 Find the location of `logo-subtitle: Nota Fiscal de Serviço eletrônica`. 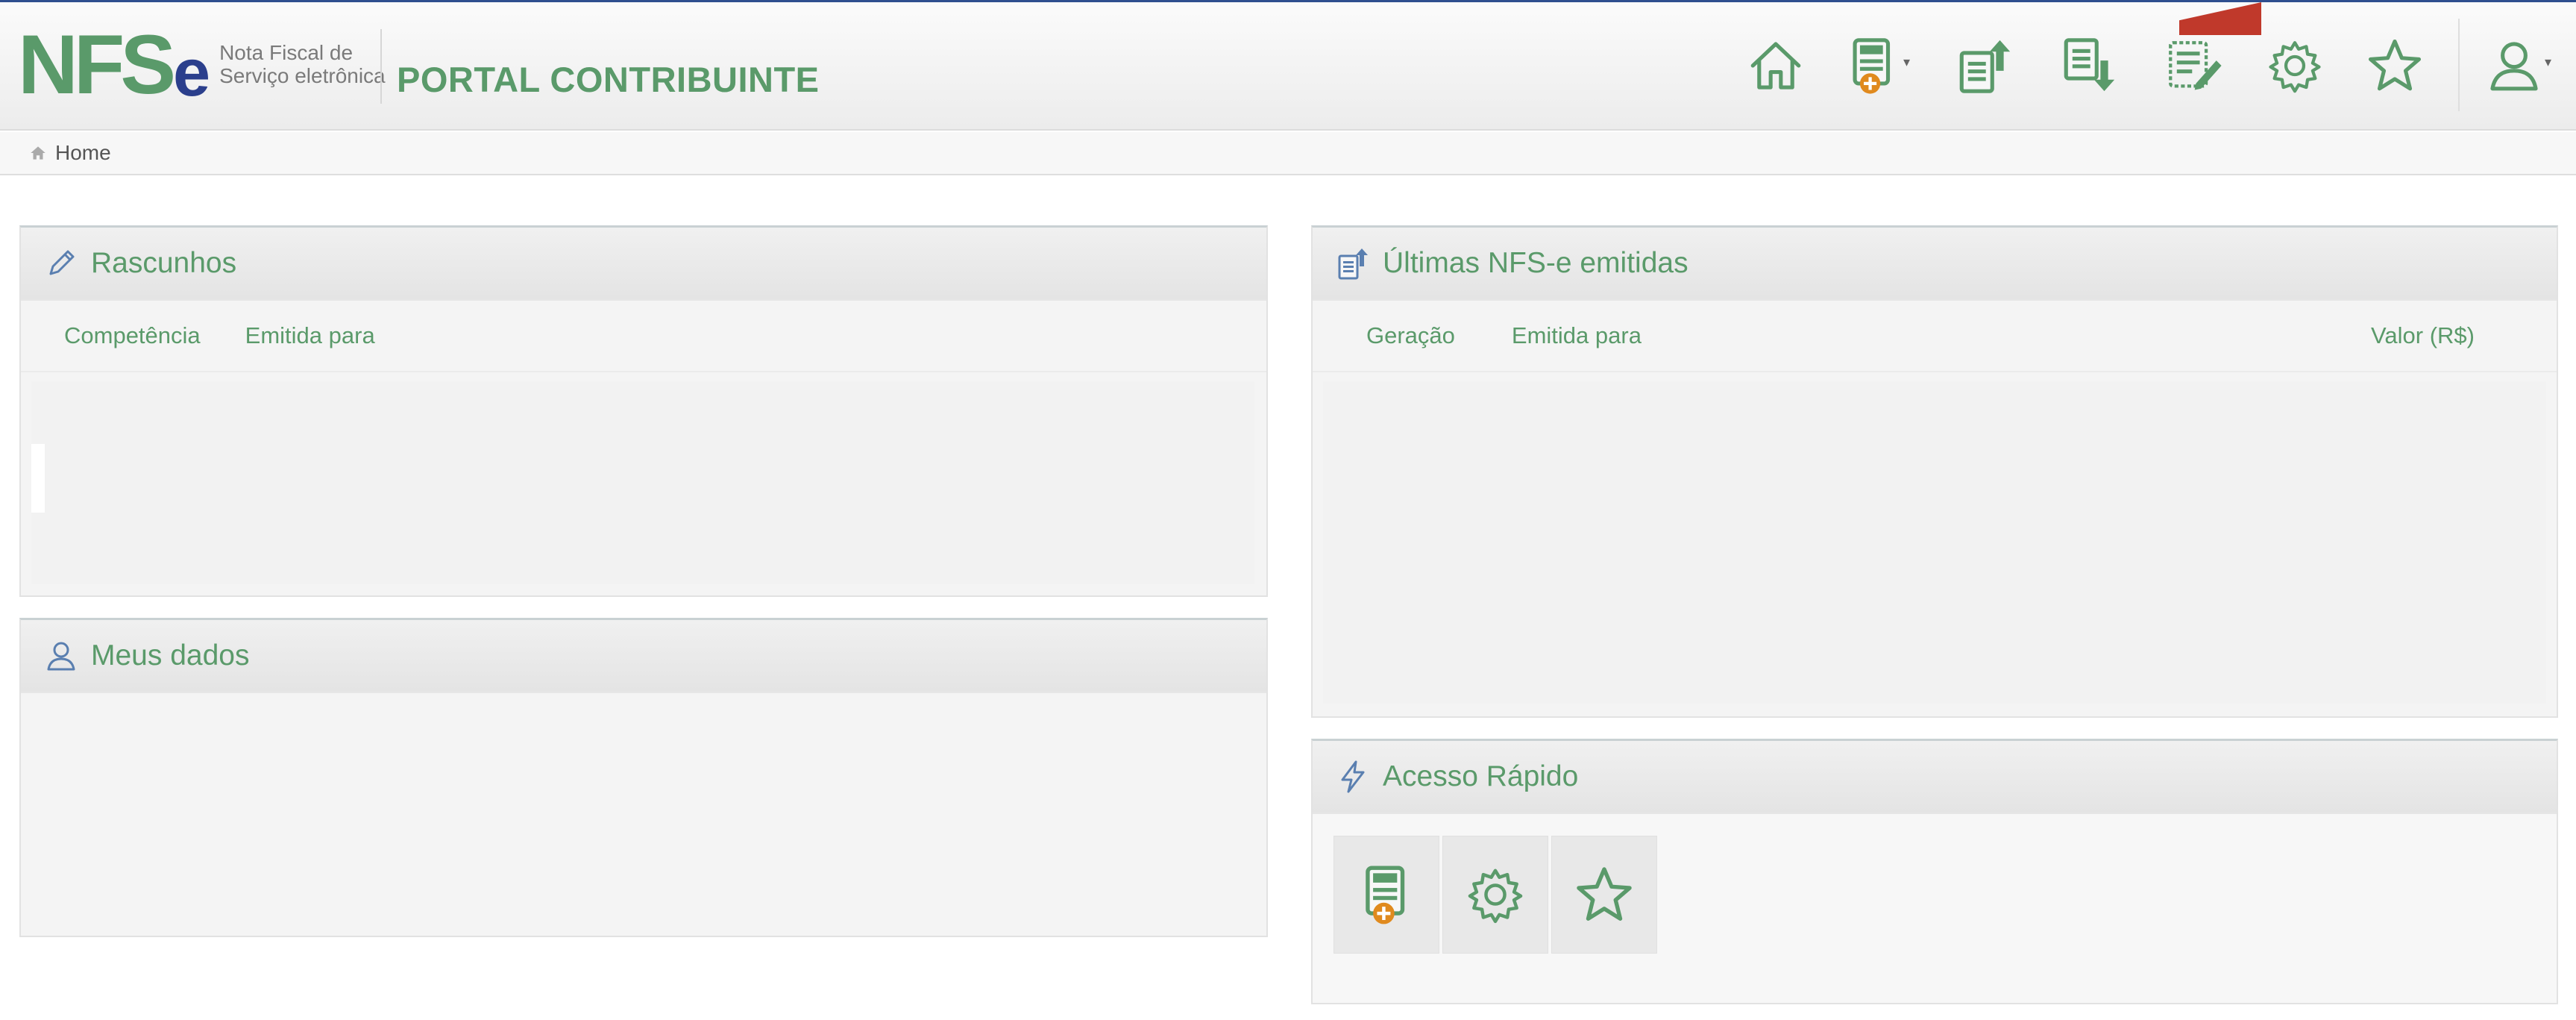

logo-subtitle: Nota Fiscal de Serviço eletrônica is located at coordinates (303, 64).